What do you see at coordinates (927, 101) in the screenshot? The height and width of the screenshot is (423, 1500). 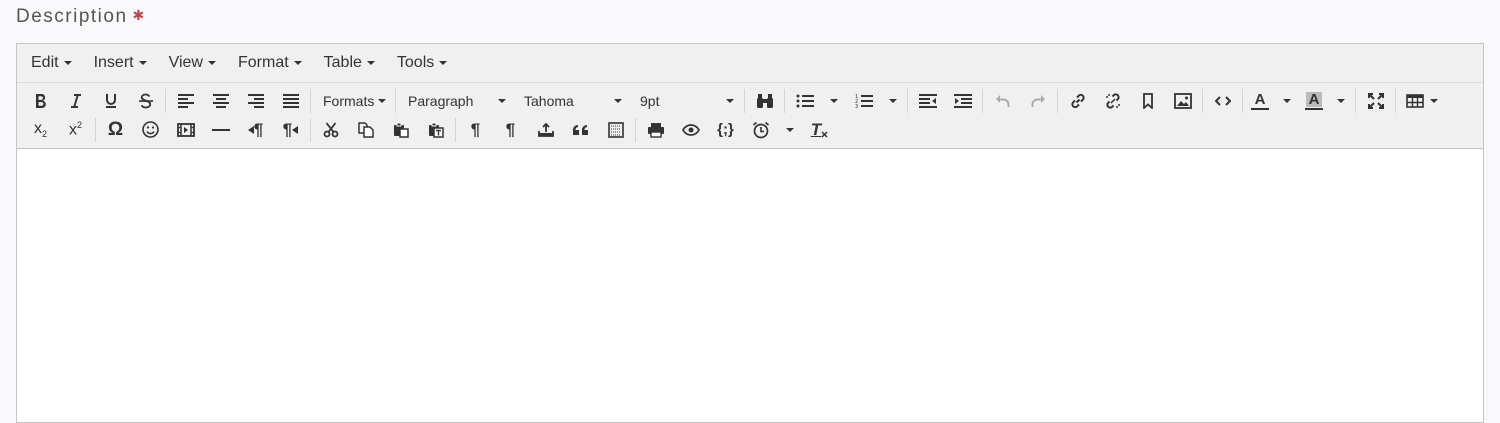 I see `outdent-button` at bounding box center [927, 101].